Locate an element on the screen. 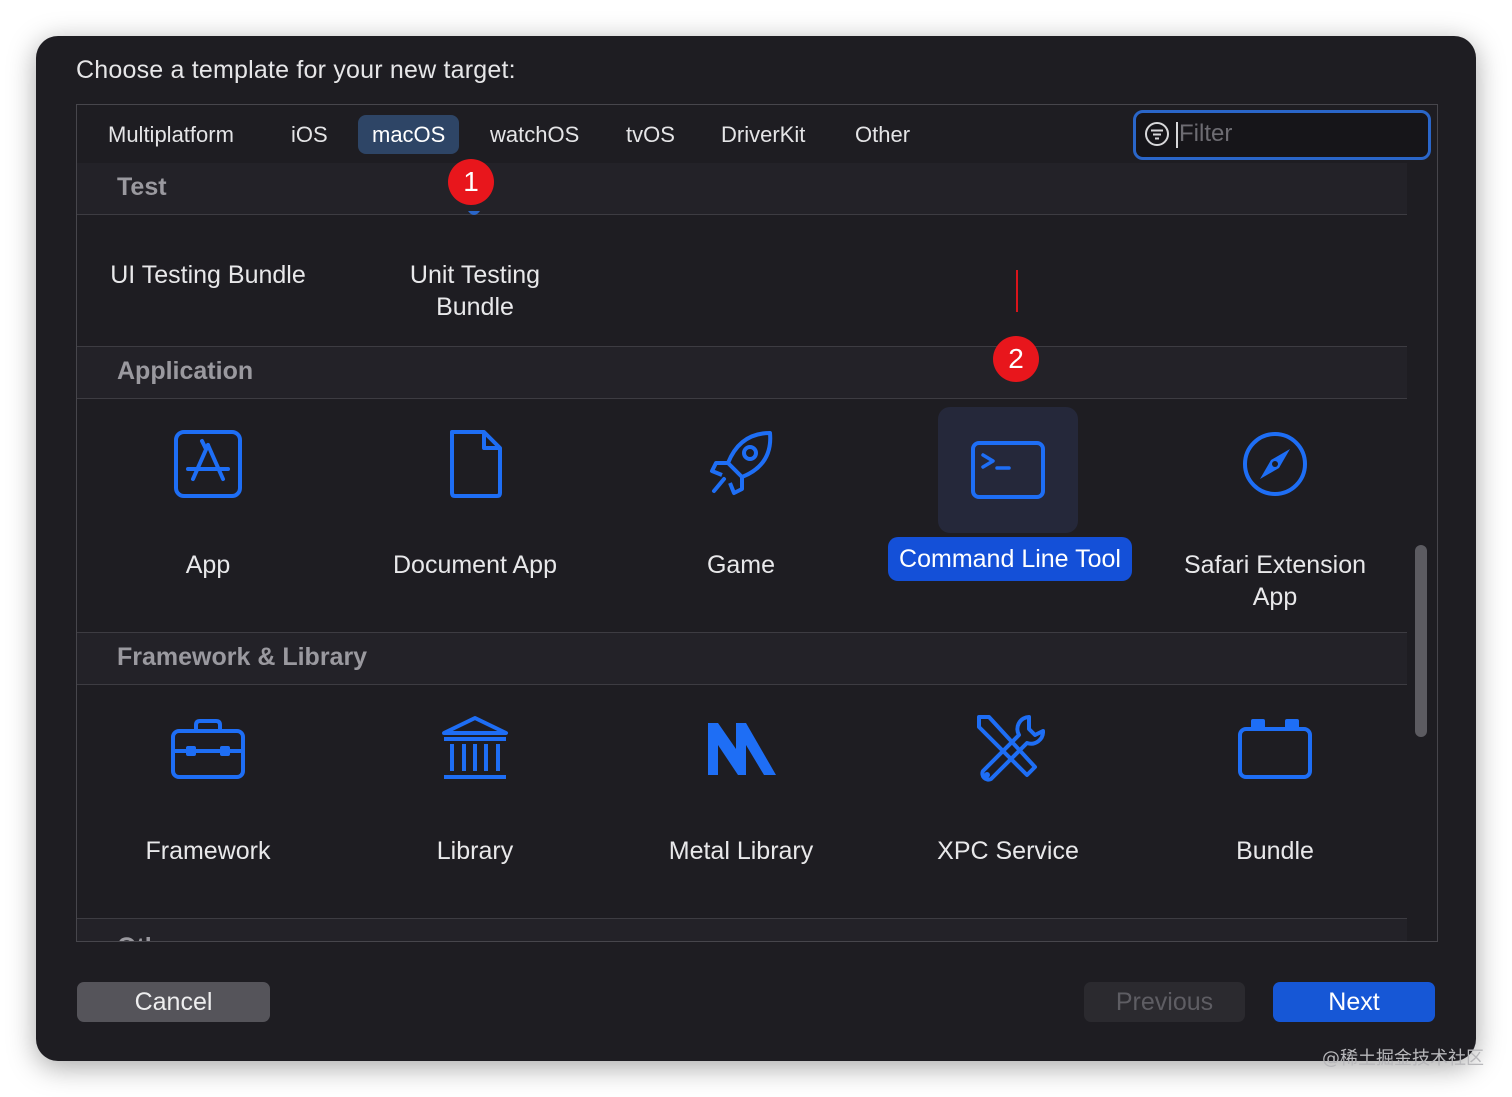 Image resolution: width=1512 pixels, height=1097 pixels. item-label: Library is located at coordinates (475, 851).